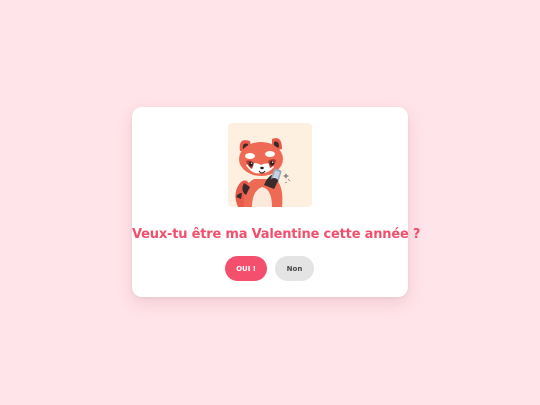 This screenshot has width=540, height=405. Describe the element at coordinates (294, 268) in the screenshot. I see `no-button: Non` at that location.